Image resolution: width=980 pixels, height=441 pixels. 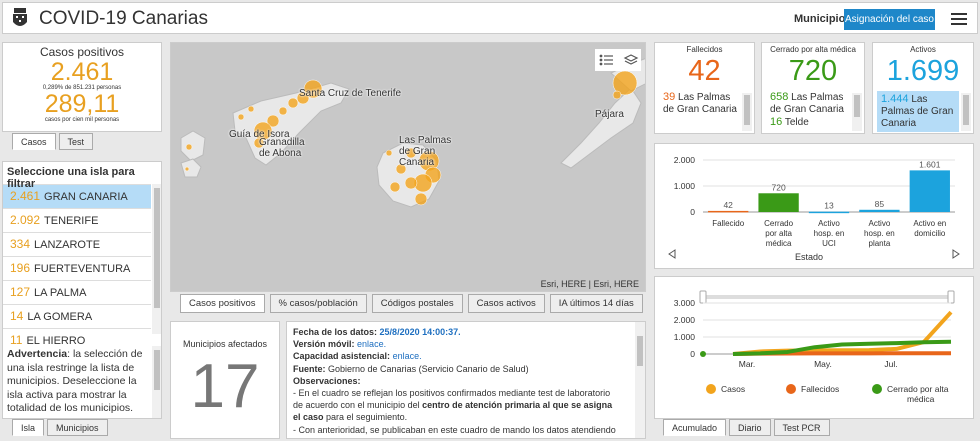 What do you see at coordinates (929, 228) in the screenshot?
I see `bar-category-label: Activo en domicilio` at bounding box center [929, 228].